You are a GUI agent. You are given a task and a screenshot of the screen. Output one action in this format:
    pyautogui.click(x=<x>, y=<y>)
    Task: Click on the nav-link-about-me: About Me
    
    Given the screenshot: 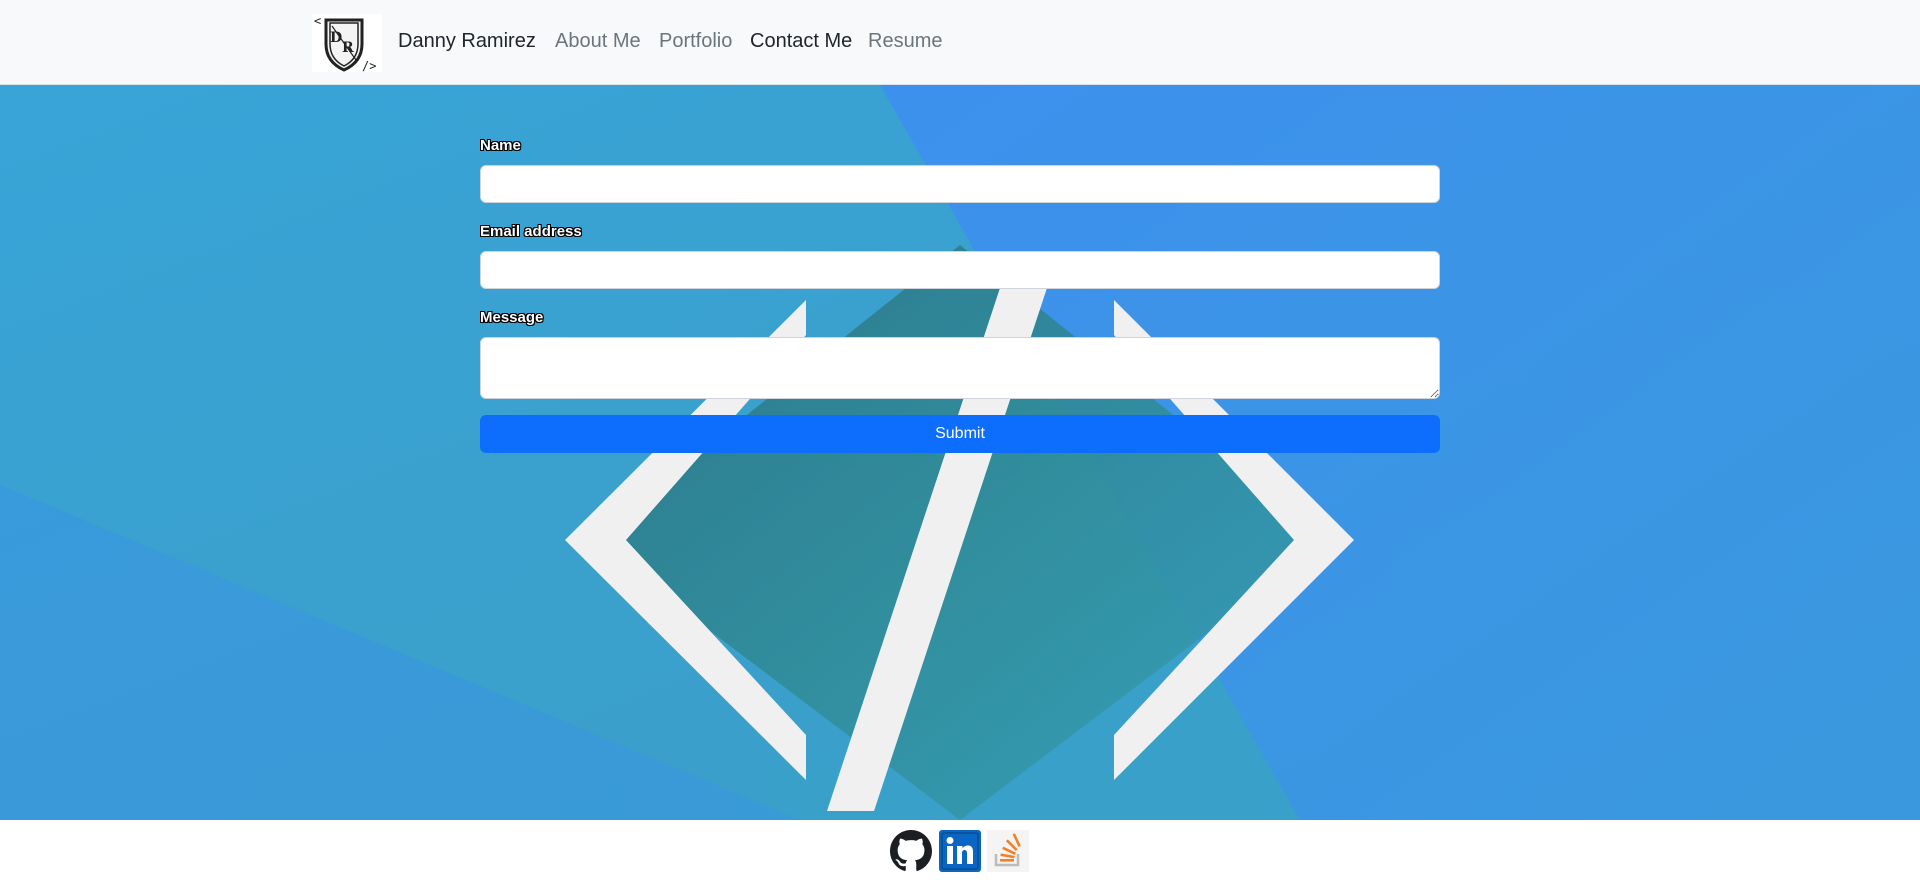 What is the action you would take?
    pyautogui.click(x=598, y=41)
    